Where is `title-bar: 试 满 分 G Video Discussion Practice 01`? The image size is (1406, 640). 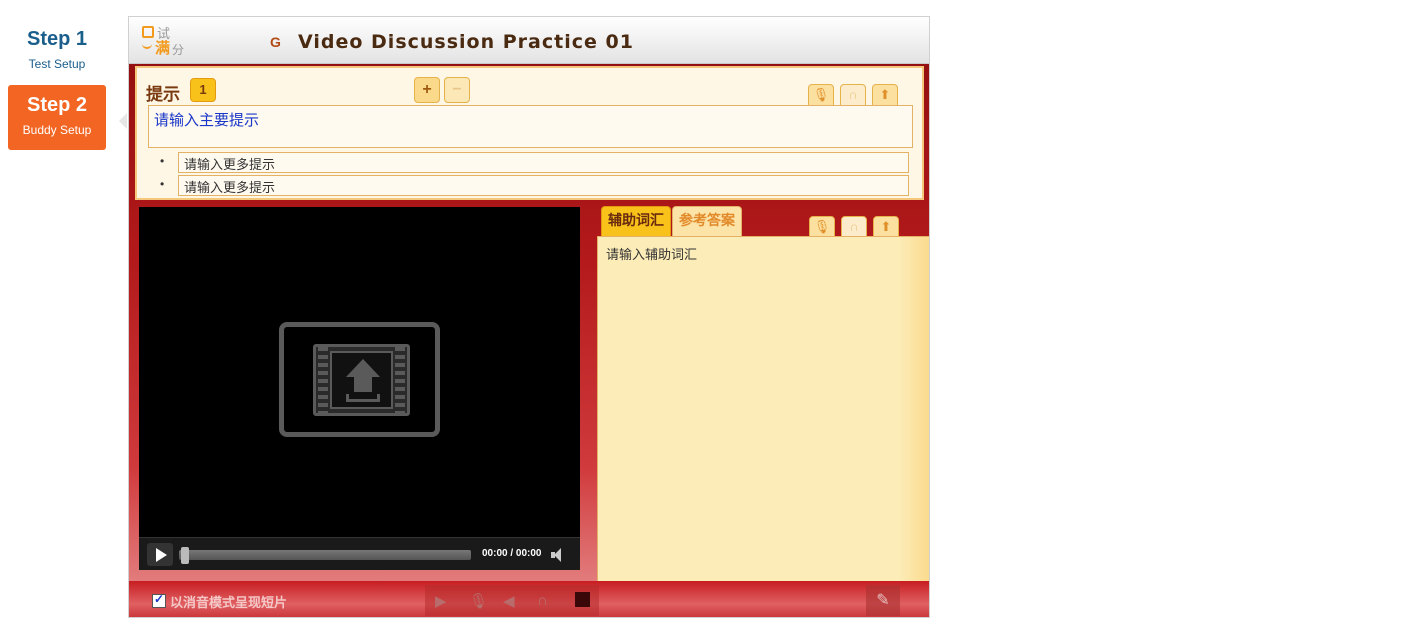 title-bar: 试 满 分 G Video Discussion Practice 01 is located at coordinates (529, 40).